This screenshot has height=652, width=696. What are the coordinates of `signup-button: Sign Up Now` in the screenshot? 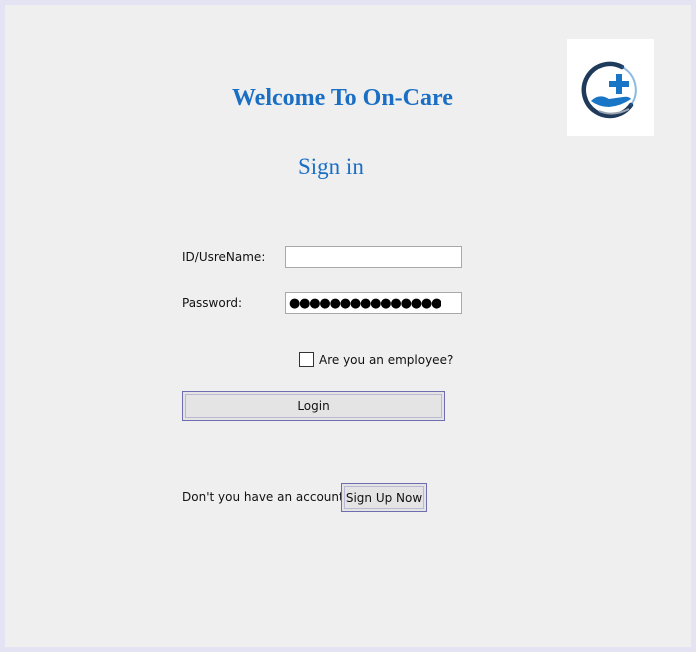 It's located at (384, 497).